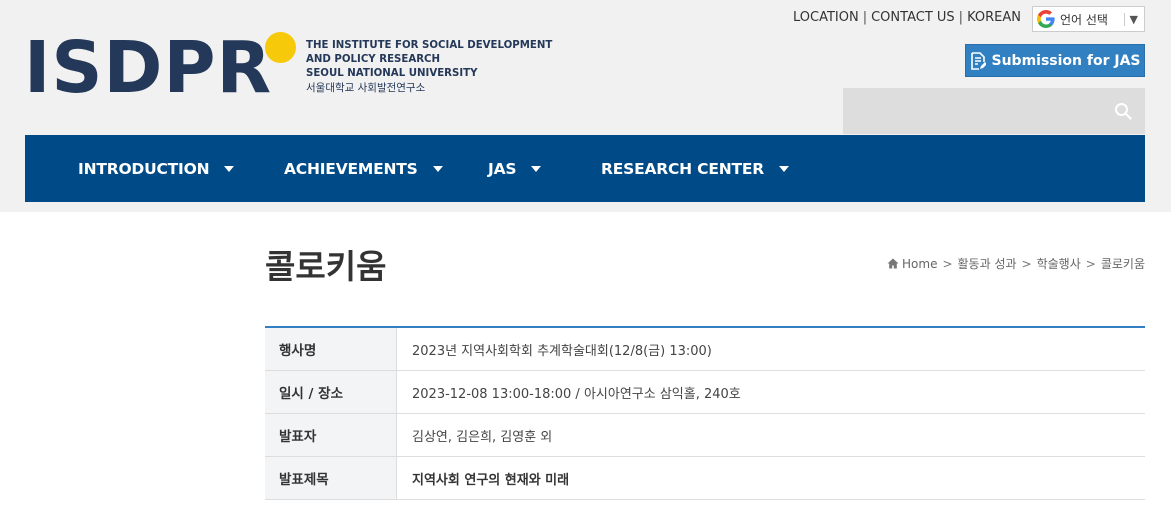  I want to click on row-label-datetime-place: 일시 / 장소, so click(331, 392).